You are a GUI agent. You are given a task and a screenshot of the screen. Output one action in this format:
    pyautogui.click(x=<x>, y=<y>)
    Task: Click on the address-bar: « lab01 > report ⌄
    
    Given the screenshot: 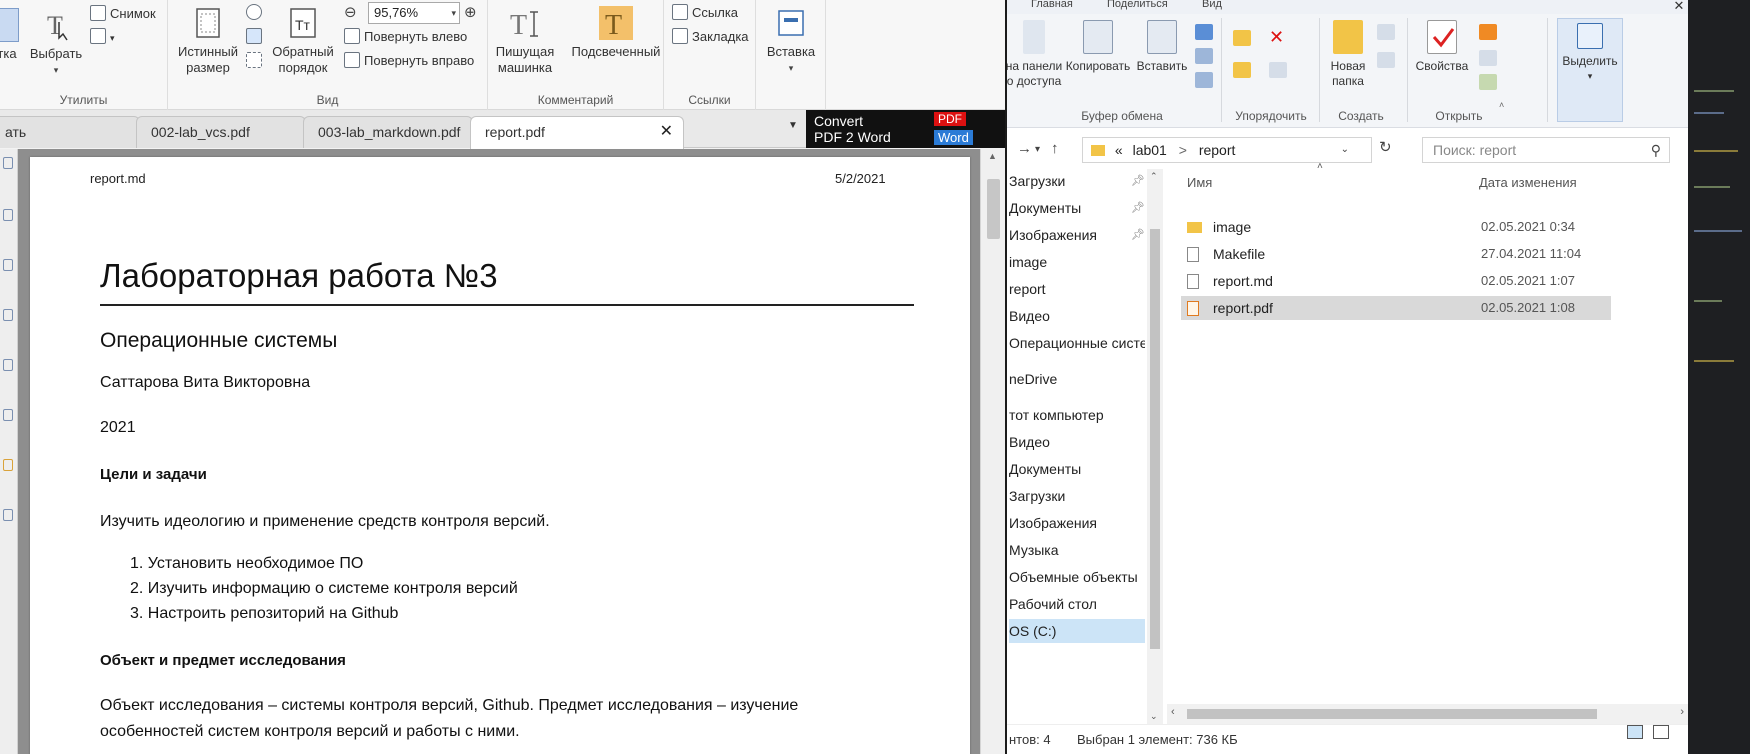 What is the action you would take?
    pyautogui.click(x=1227, y=150)
    